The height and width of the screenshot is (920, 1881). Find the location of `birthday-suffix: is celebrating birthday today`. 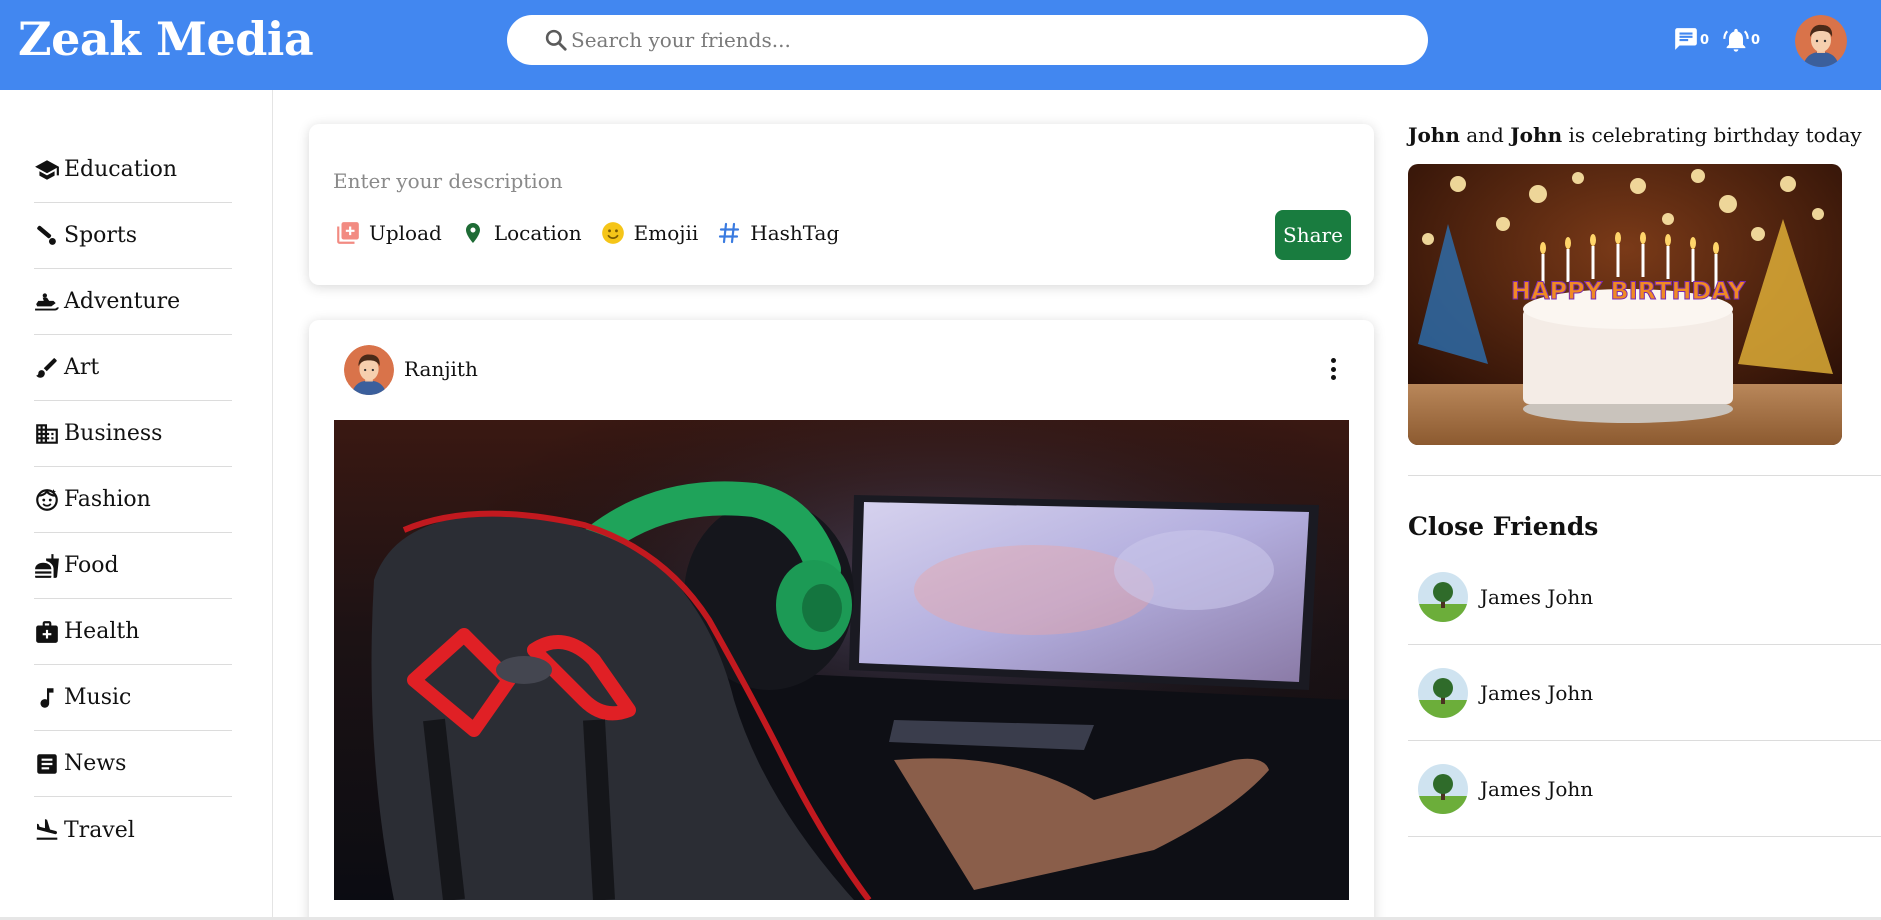

birthday-suffix: is celebrating birthday today is located at coordinates (1715, 135).